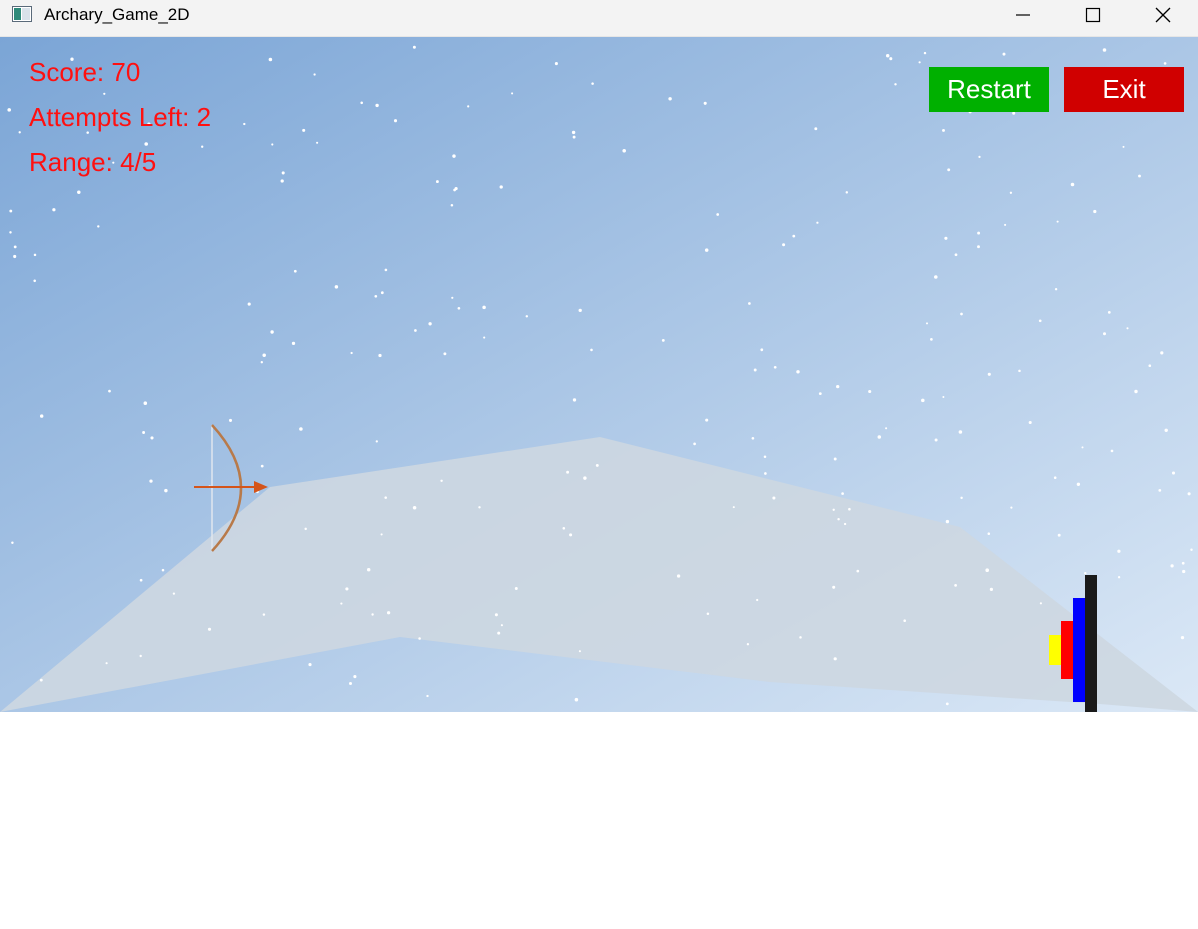 This screenshot has height=929, width=1198. I want to click on minimize-icon, so click(1023, 15).